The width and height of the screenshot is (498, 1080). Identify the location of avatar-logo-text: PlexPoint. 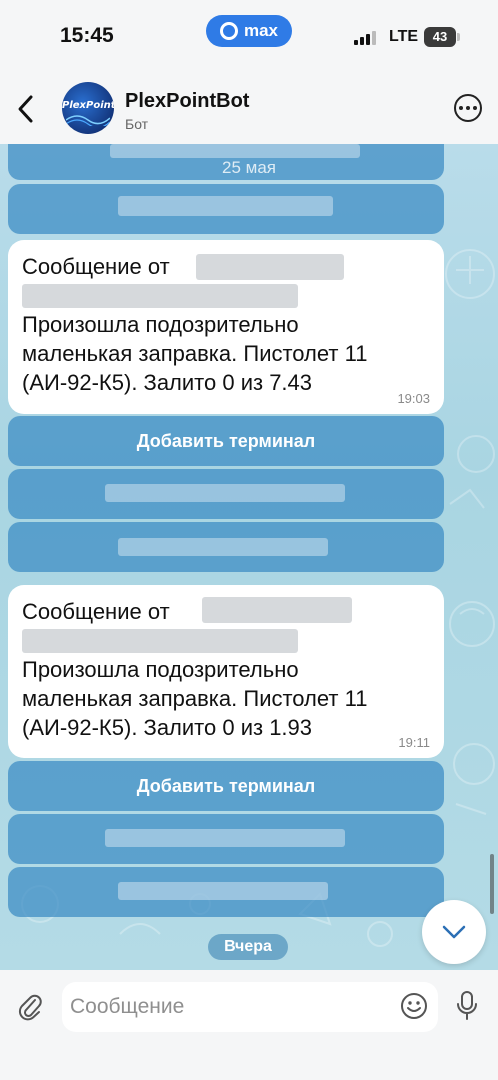
(88, 105).